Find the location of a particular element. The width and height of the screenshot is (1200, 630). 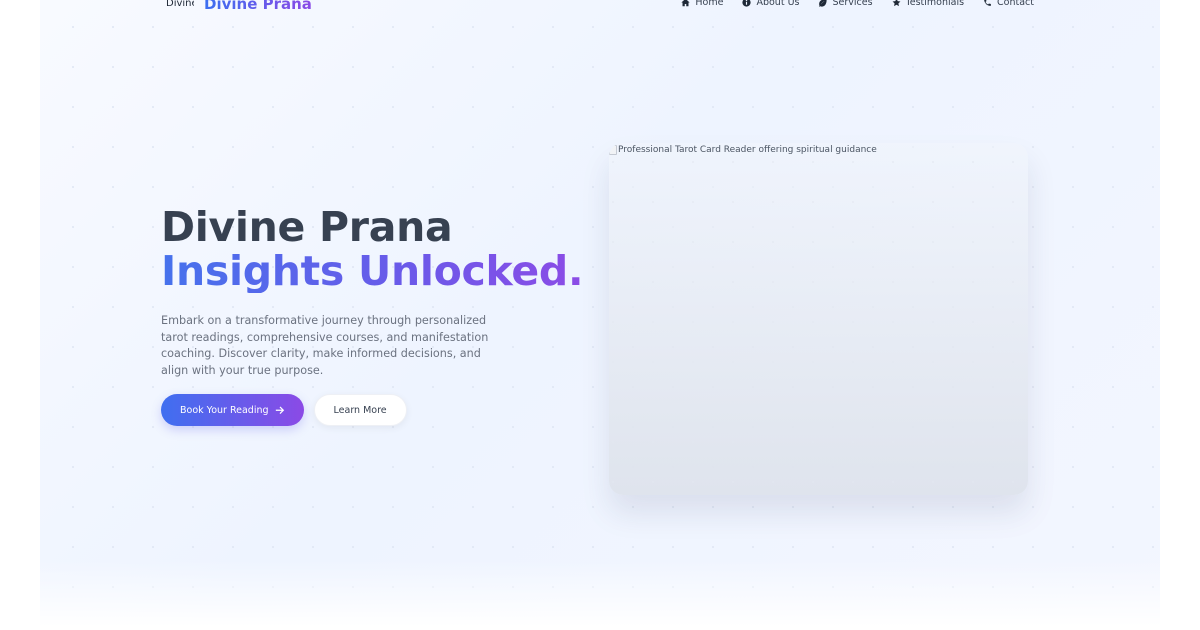

nav-item-label: Contact is located at coordinates (1015, 4).